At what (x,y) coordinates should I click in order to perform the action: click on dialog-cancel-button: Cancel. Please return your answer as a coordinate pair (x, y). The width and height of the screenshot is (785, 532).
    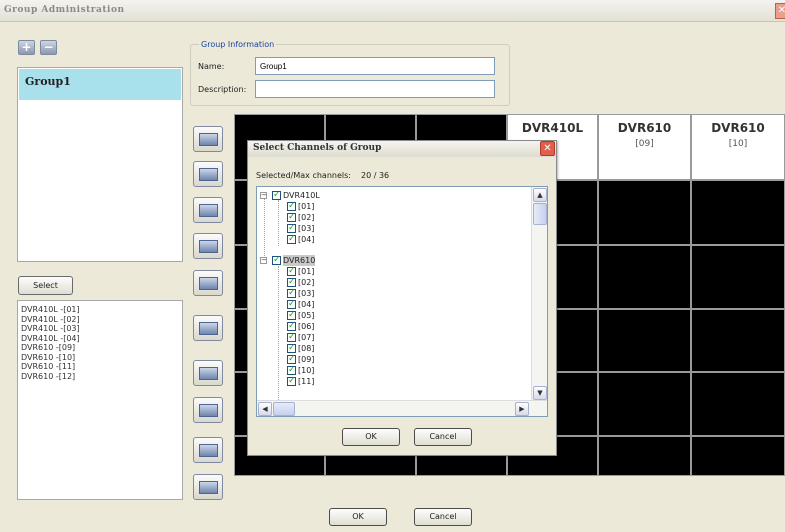
    Looking at the image, I should click on (443, 437).